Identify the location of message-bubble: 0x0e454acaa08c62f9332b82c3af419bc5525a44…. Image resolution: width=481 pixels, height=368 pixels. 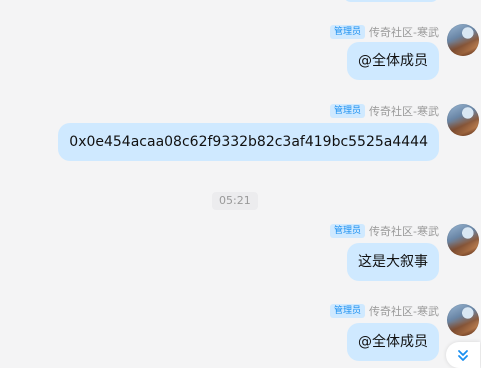
(248, 142).